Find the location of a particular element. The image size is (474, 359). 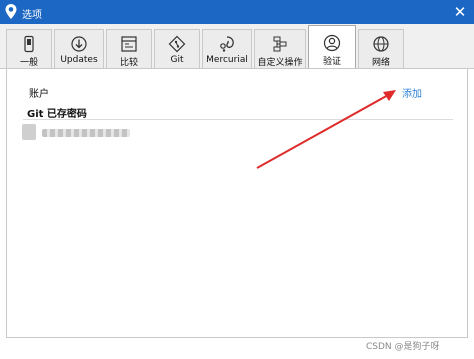

tab-updates: Updates is located at coordinates (79, 48).